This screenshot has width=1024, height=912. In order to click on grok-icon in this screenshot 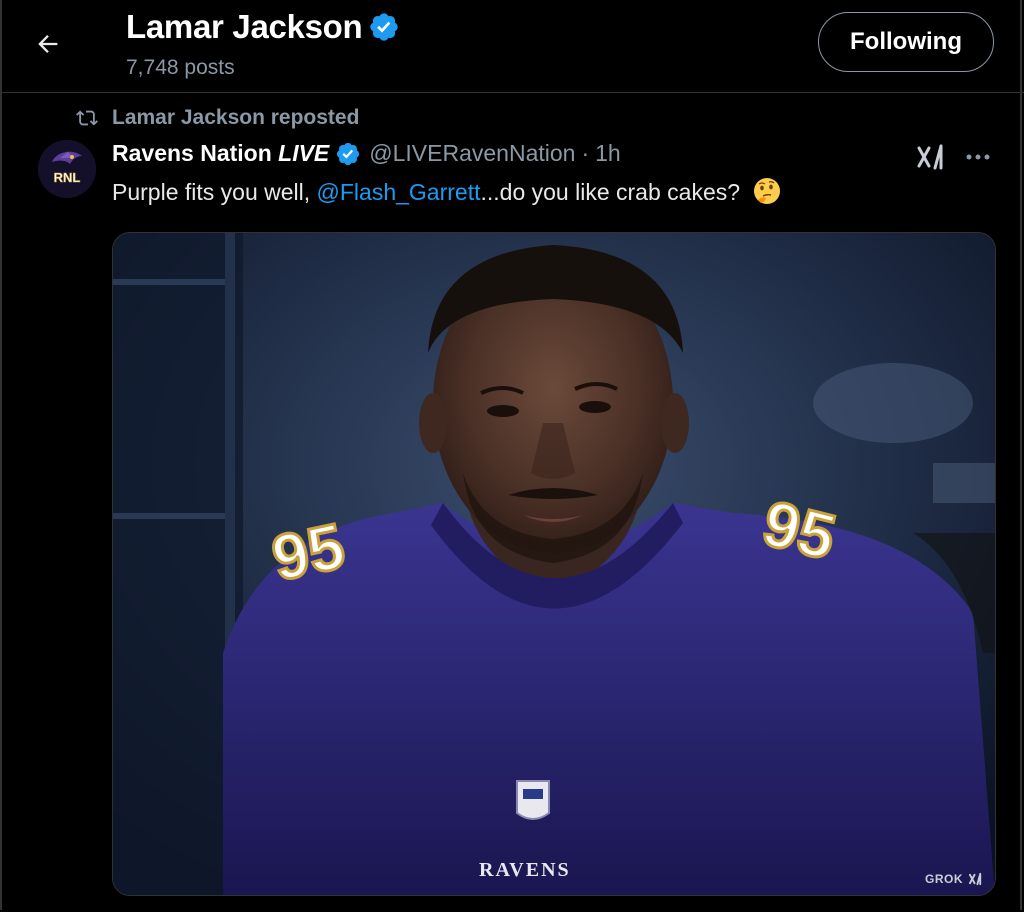, I will do `click(932, 157)`.